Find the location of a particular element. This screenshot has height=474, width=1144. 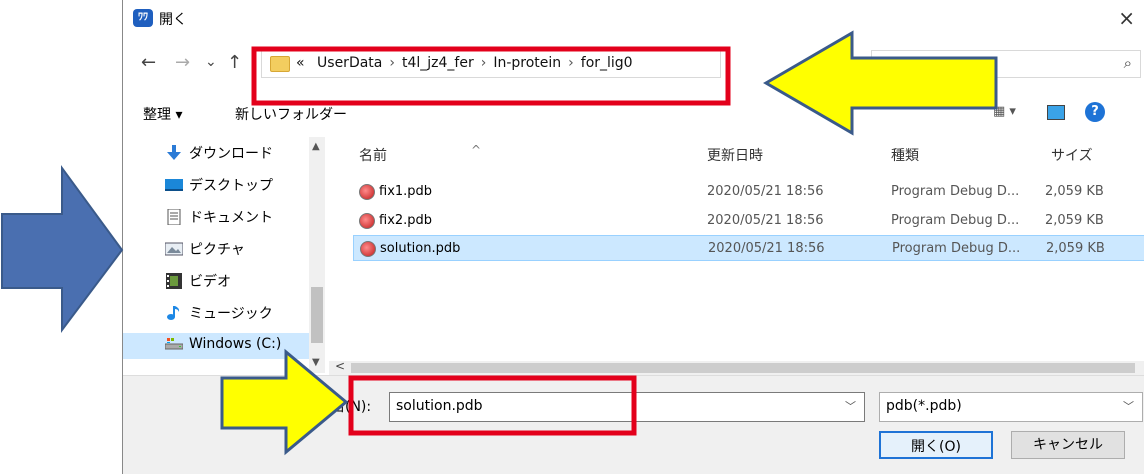

column-header-name: 名前 ^ is located at coordinates (420, 154).